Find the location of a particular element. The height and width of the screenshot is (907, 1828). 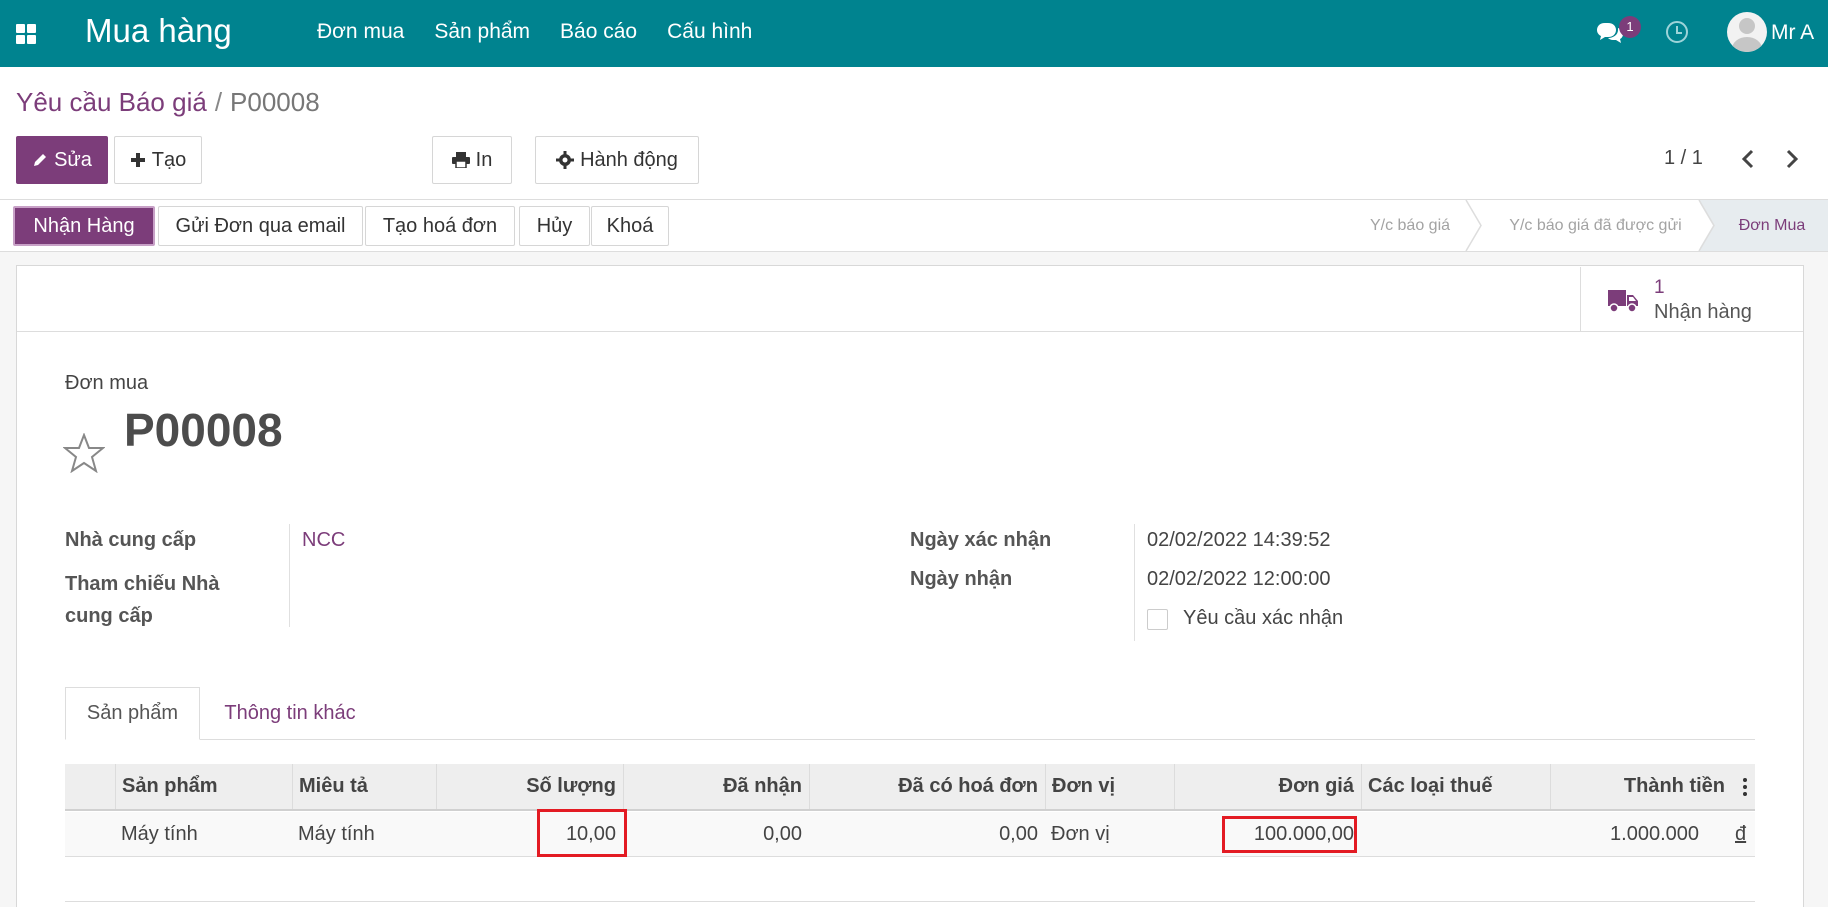

breadcrumb-parent: Yêu cầu Báo giá is located at coordinates (111, 102).